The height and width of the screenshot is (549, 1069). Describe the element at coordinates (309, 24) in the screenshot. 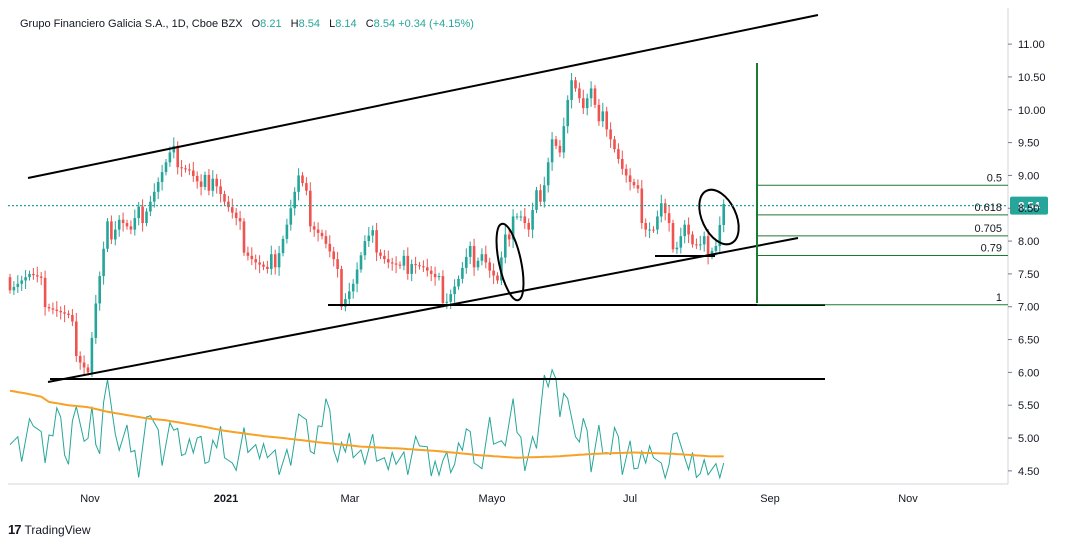

I see `high-value: 8.54` at that location.